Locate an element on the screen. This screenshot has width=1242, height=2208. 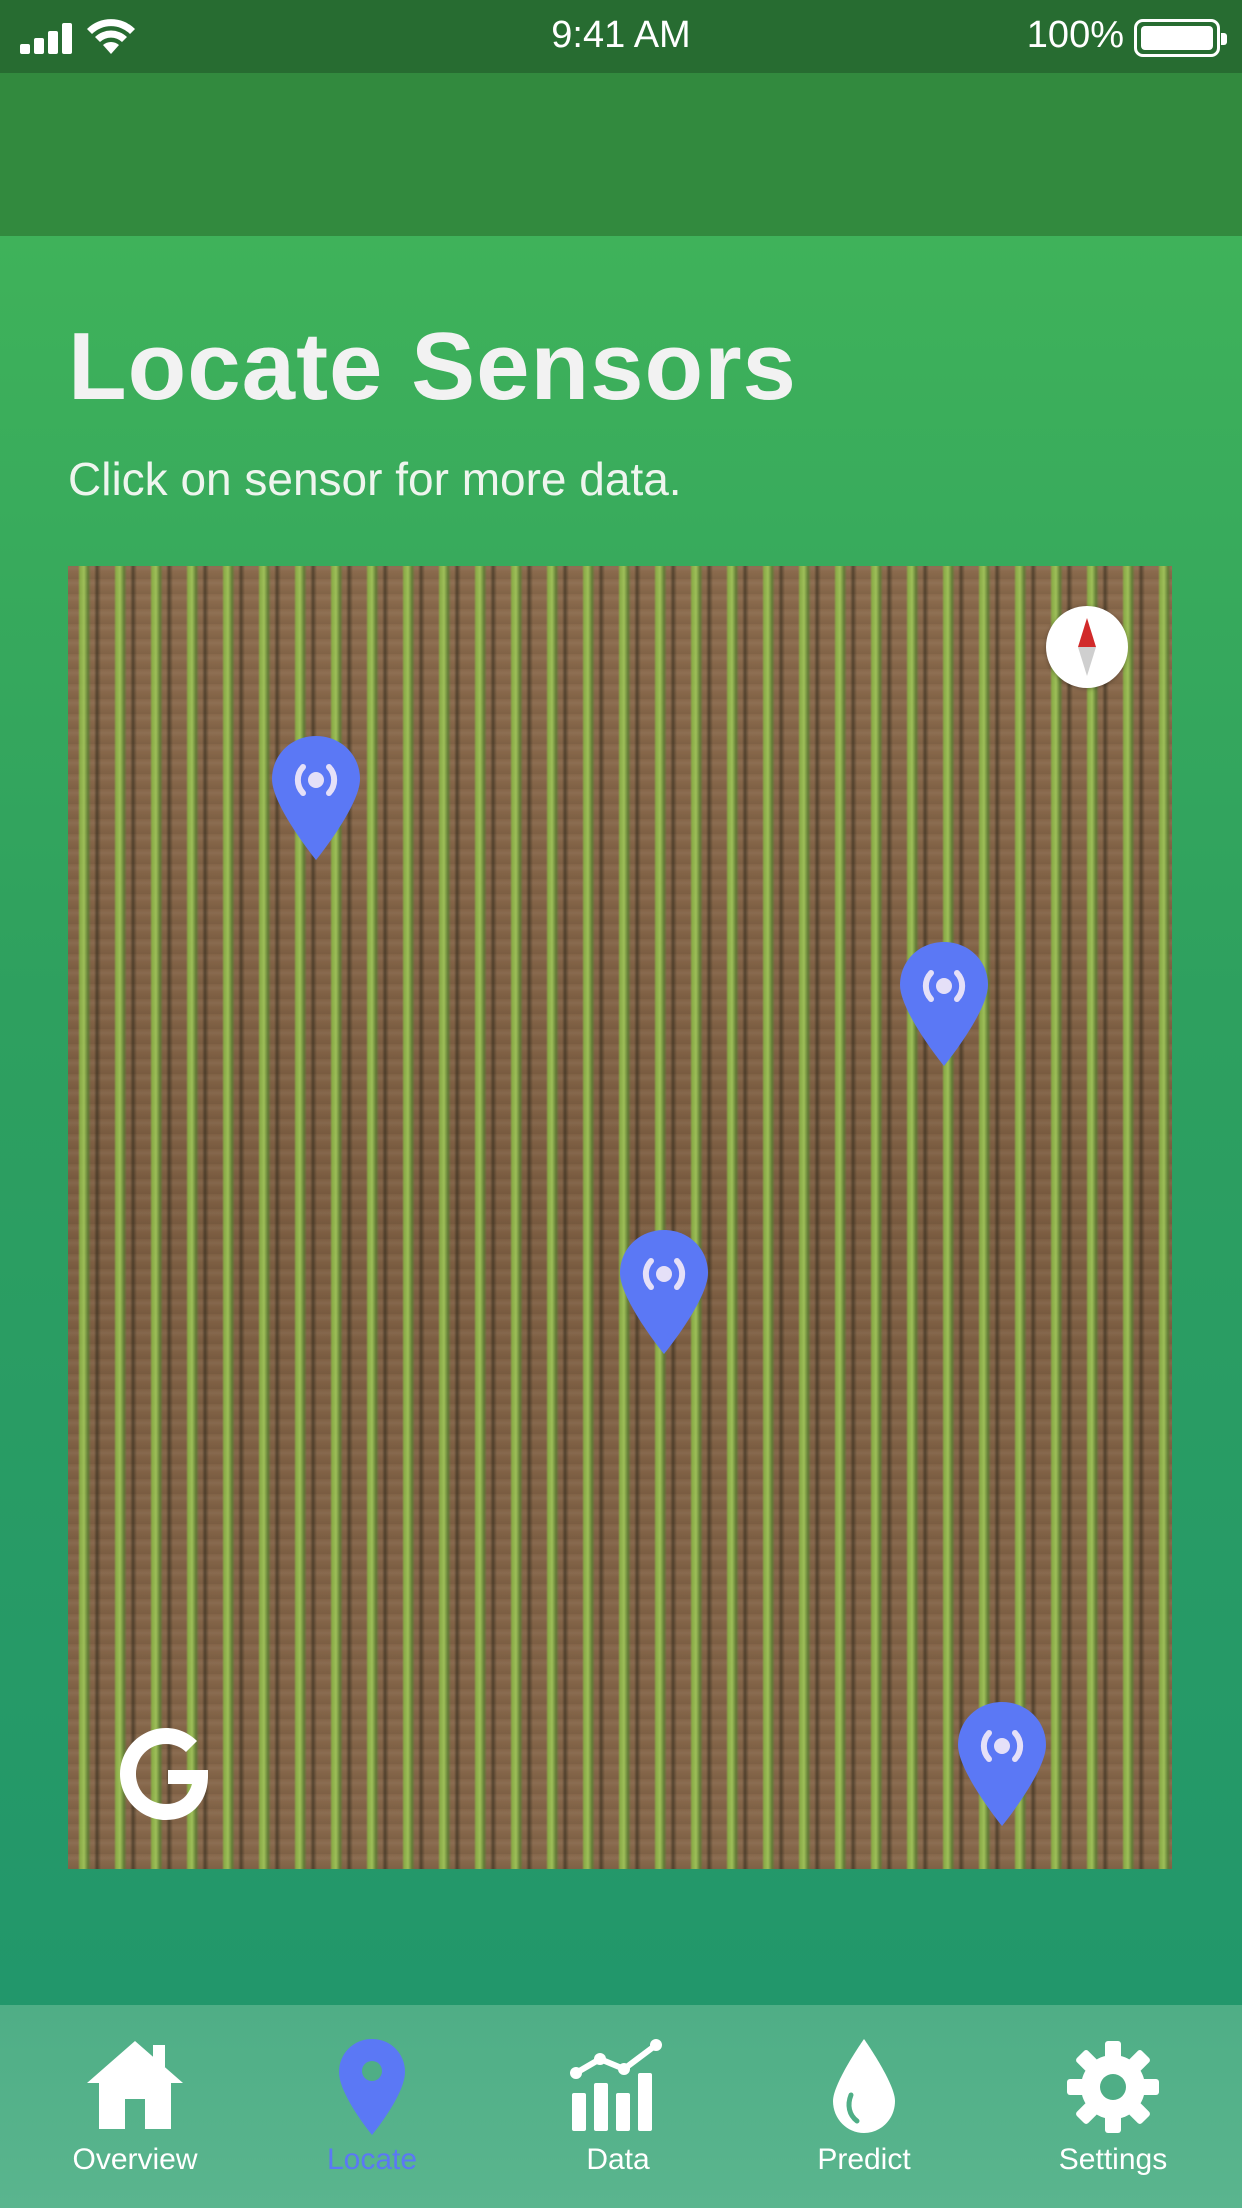
status-bar: 9:41 AM 100% is located at coordinates (621, 36).